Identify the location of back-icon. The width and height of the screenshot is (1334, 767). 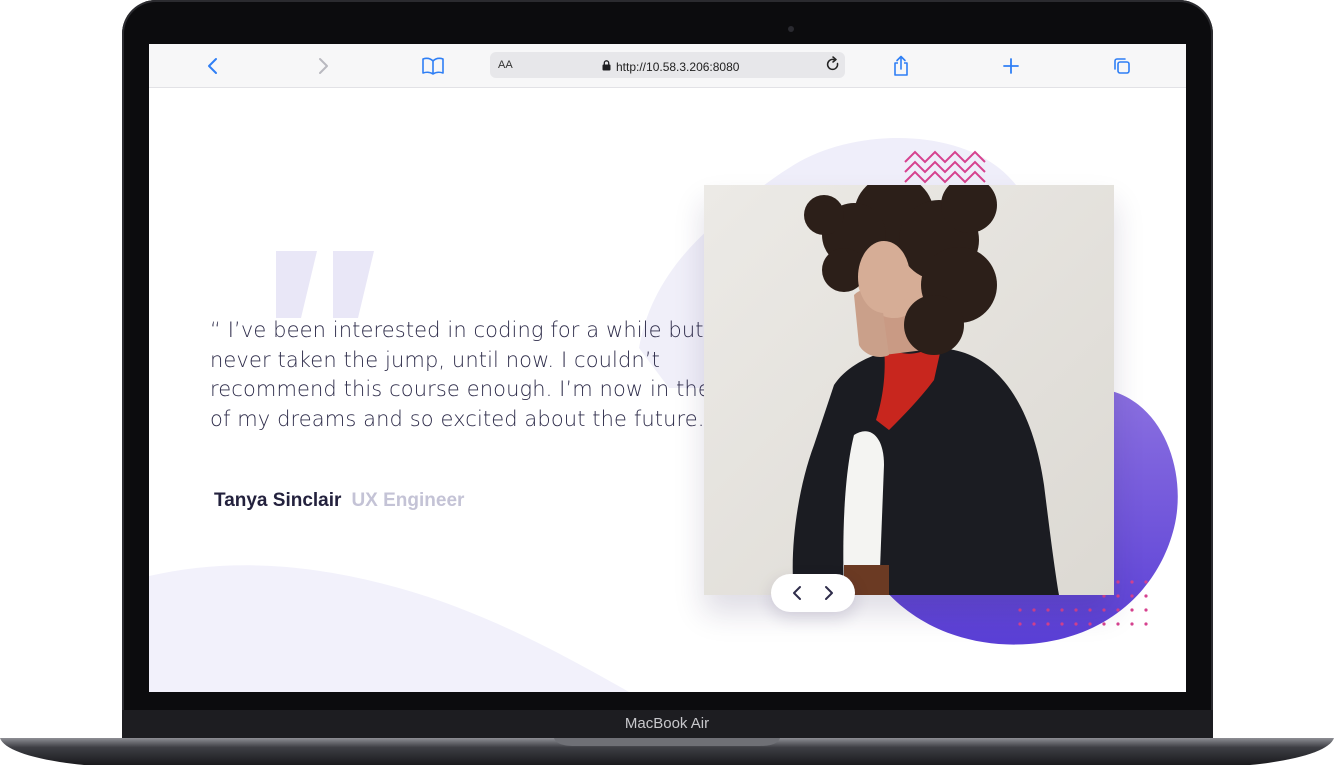
(213, 66).